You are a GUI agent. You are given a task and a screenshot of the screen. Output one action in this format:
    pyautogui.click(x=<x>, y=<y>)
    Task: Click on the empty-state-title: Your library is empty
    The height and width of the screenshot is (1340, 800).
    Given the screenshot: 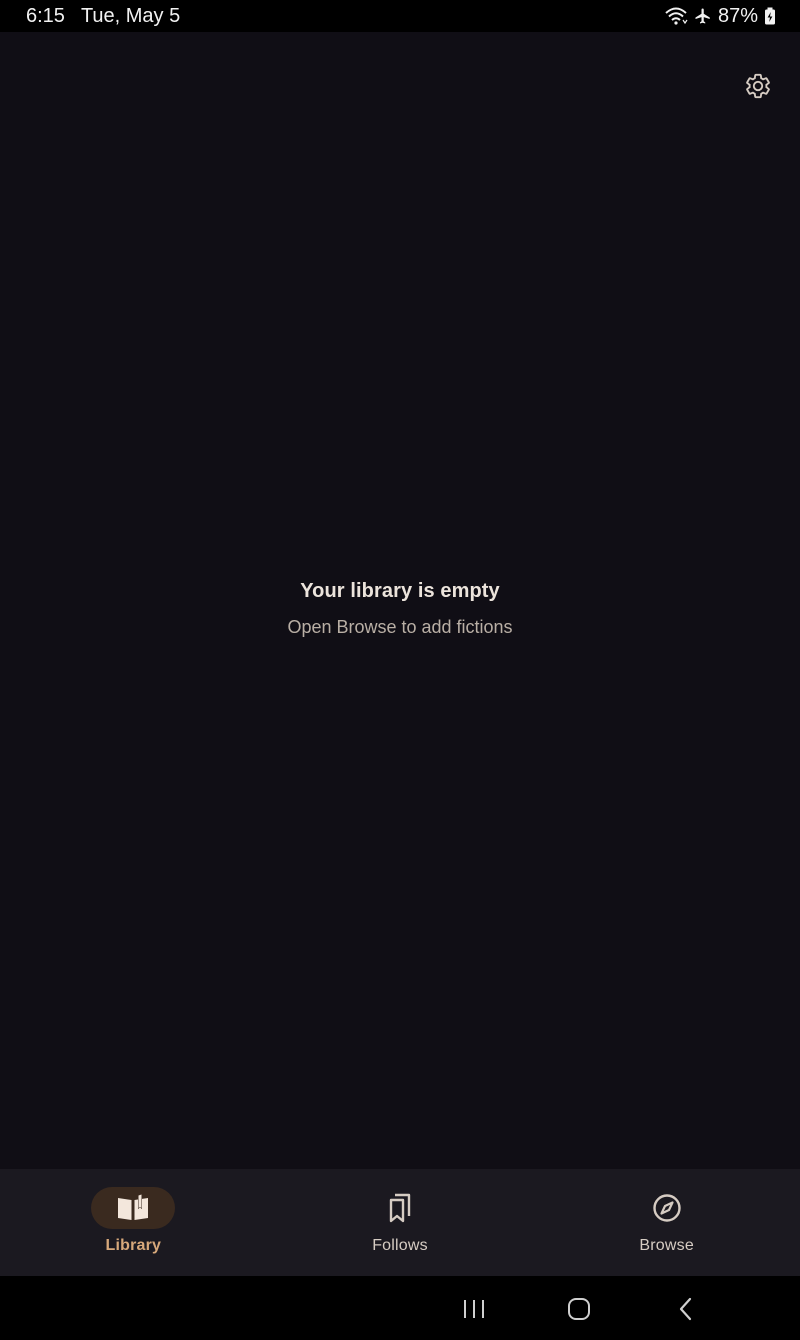 What is the action you would take?
    pyautogui.click(x=400, y=591)
    